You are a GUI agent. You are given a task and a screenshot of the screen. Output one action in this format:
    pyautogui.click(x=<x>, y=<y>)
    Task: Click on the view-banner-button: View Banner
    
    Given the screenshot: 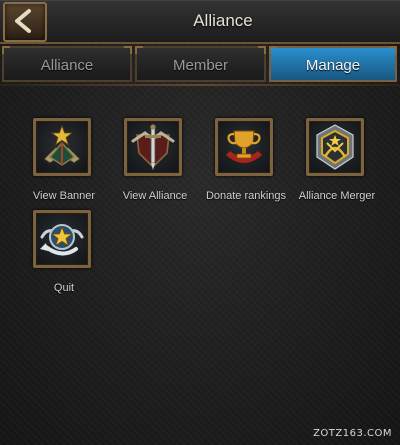 What is the action you would take?
    pyautogui.click(x=64, y=163)
    